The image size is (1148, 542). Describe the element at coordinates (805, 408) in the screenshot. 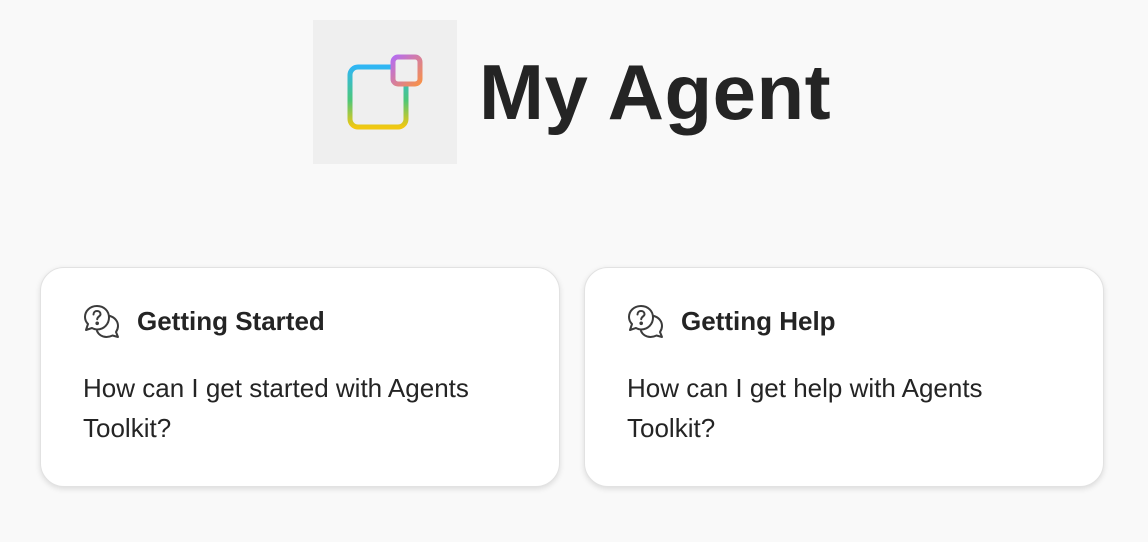

I see `starter-prompt: How can I get help with Agents Toolkit?` at that location.